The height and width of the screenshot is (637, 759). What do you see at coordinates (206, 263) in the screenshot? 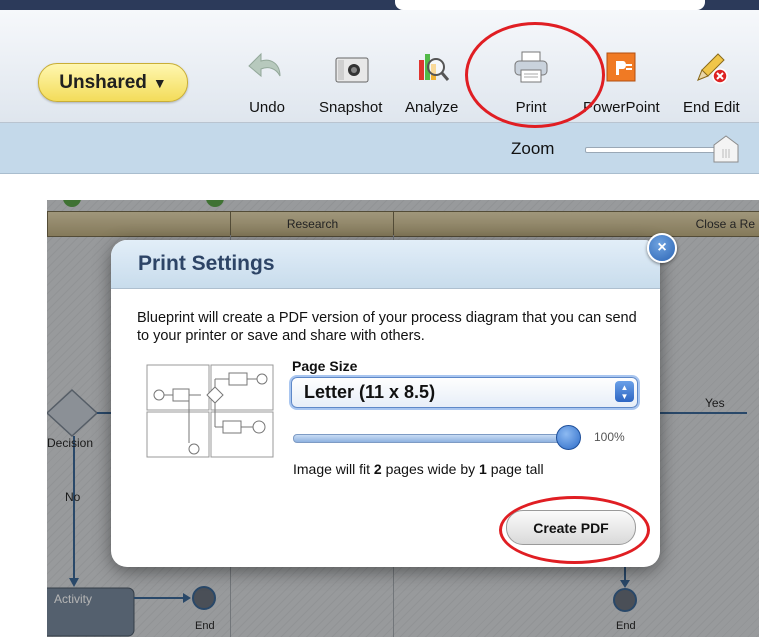
I see `dialog-title: Print Settings` at bounding box center [206, 263].